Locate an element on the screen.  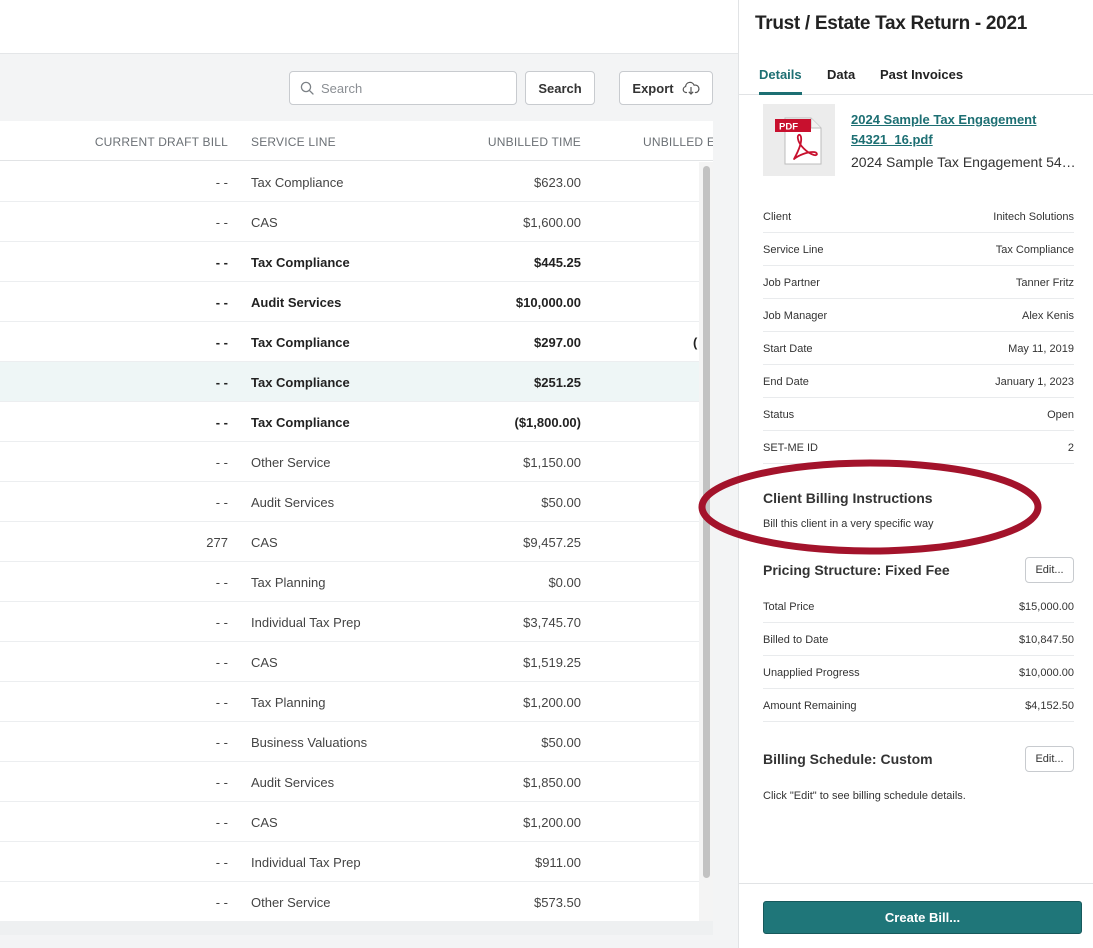
detail-value: Initech Solutions is located at coordinates (1033, 217).